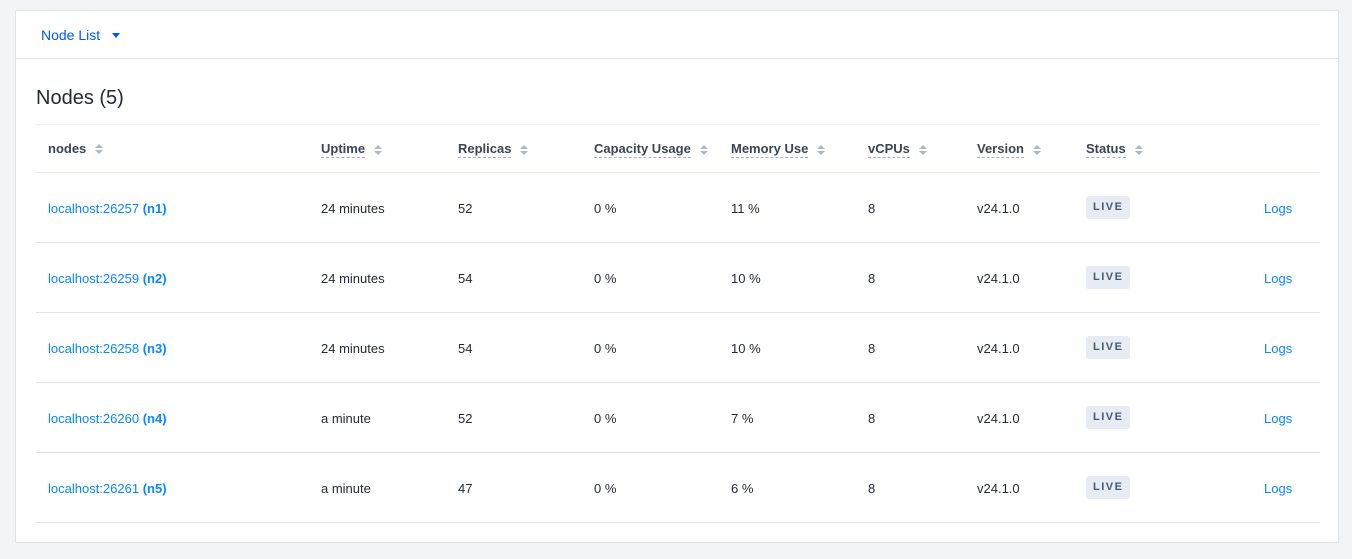 This screenshot has width=1352, height=559. I want to click on page-title: Nodes (5), so click(80, 98).